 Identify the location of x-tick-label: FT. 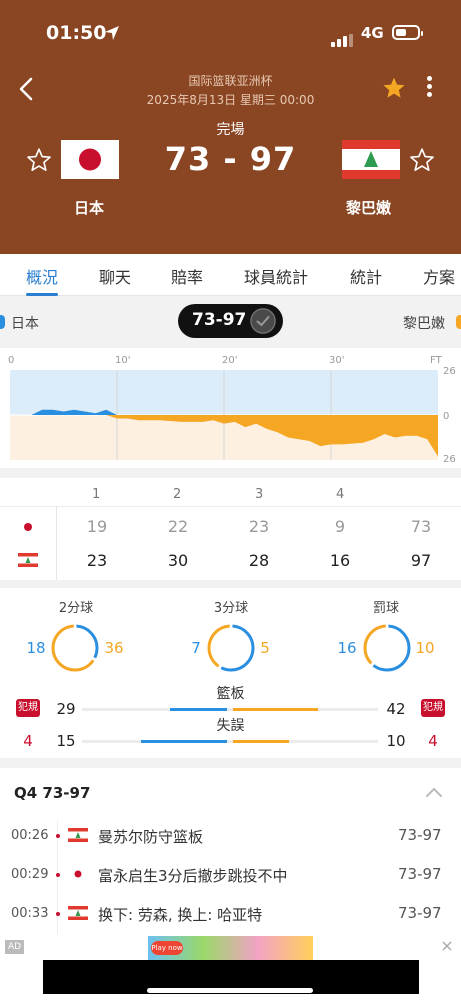
(436, 360).